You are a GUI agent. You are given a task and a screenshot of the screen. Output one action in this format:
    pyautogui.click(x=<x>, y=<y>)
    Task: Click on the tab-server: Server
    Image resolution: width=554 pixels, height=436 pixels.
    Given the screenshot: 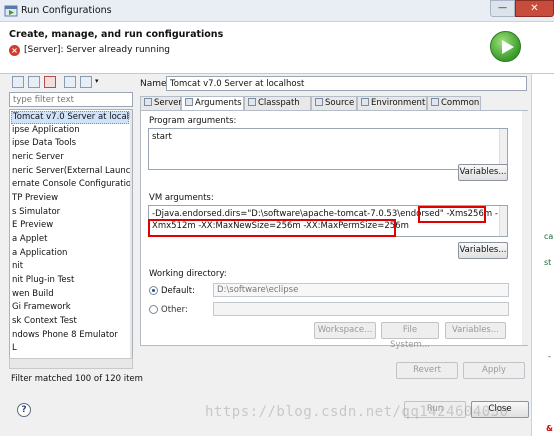 What is the action you would take?
    pyautogui.click(x=161, y=103)
    